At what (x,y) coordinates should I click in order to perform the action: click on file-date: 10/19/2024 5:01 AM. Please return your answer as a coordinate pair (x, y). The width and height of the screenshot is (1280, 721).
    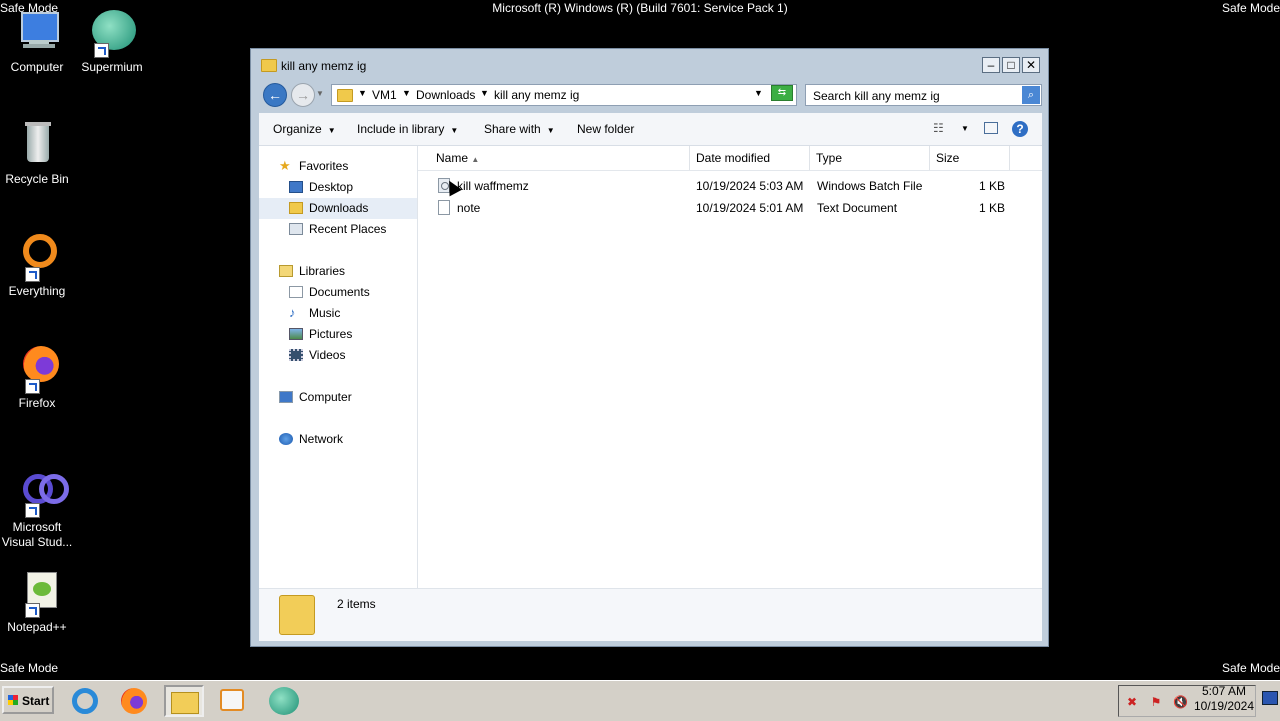
    Looking at the image, I should click on (750, 208).